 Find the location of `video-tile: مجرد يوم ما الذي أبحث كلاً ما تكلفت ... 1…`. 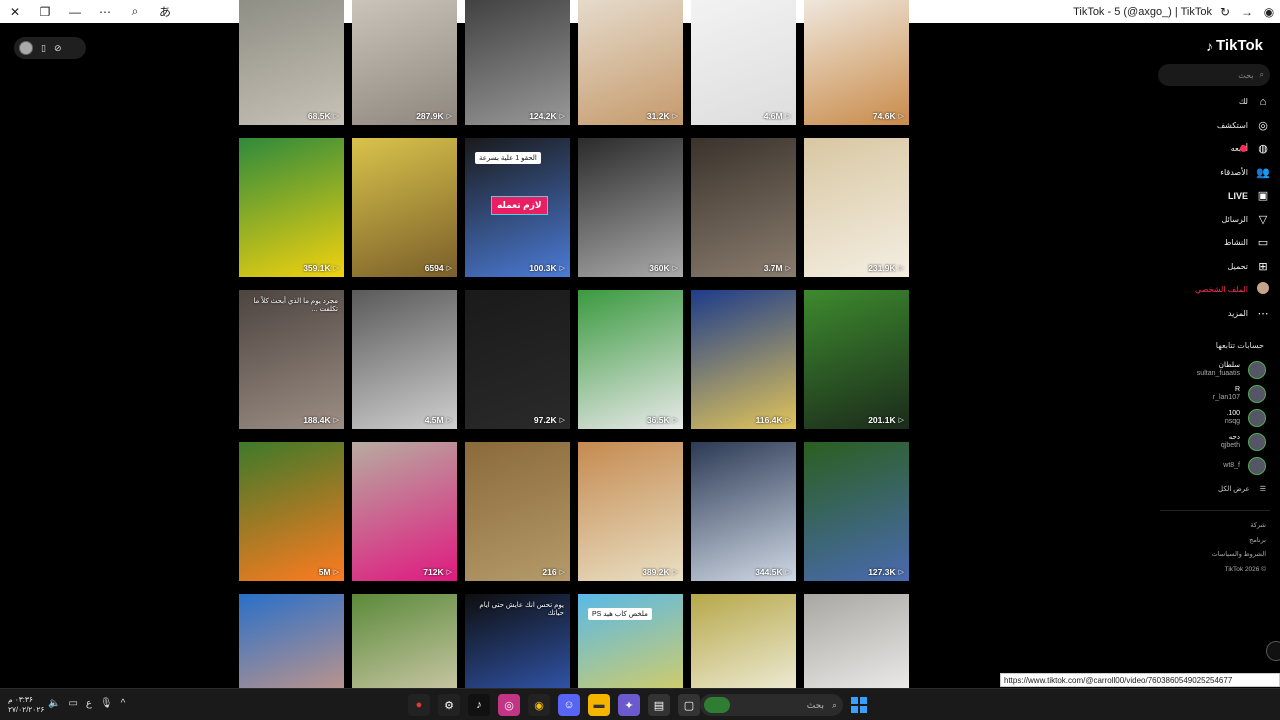

video-tile: مجرد يوم ما الذي أبحث كلاً ما تكلفت ... 1… is located at coordinates (291, 359).